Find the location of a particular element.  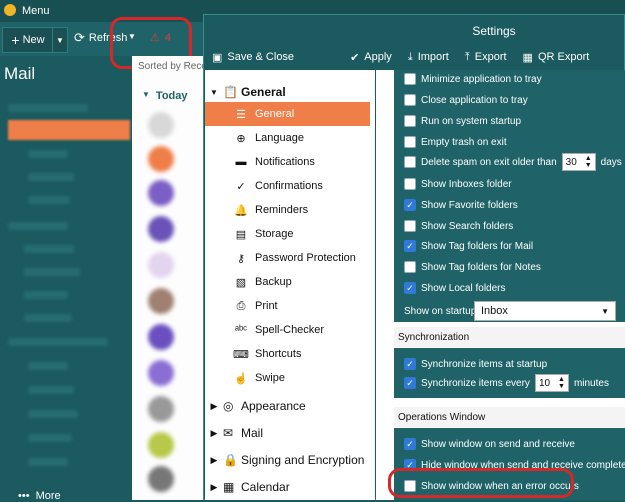

show-favorite-checkbox: ✓ Show Favorite folders is located at coordinates (461, 205).